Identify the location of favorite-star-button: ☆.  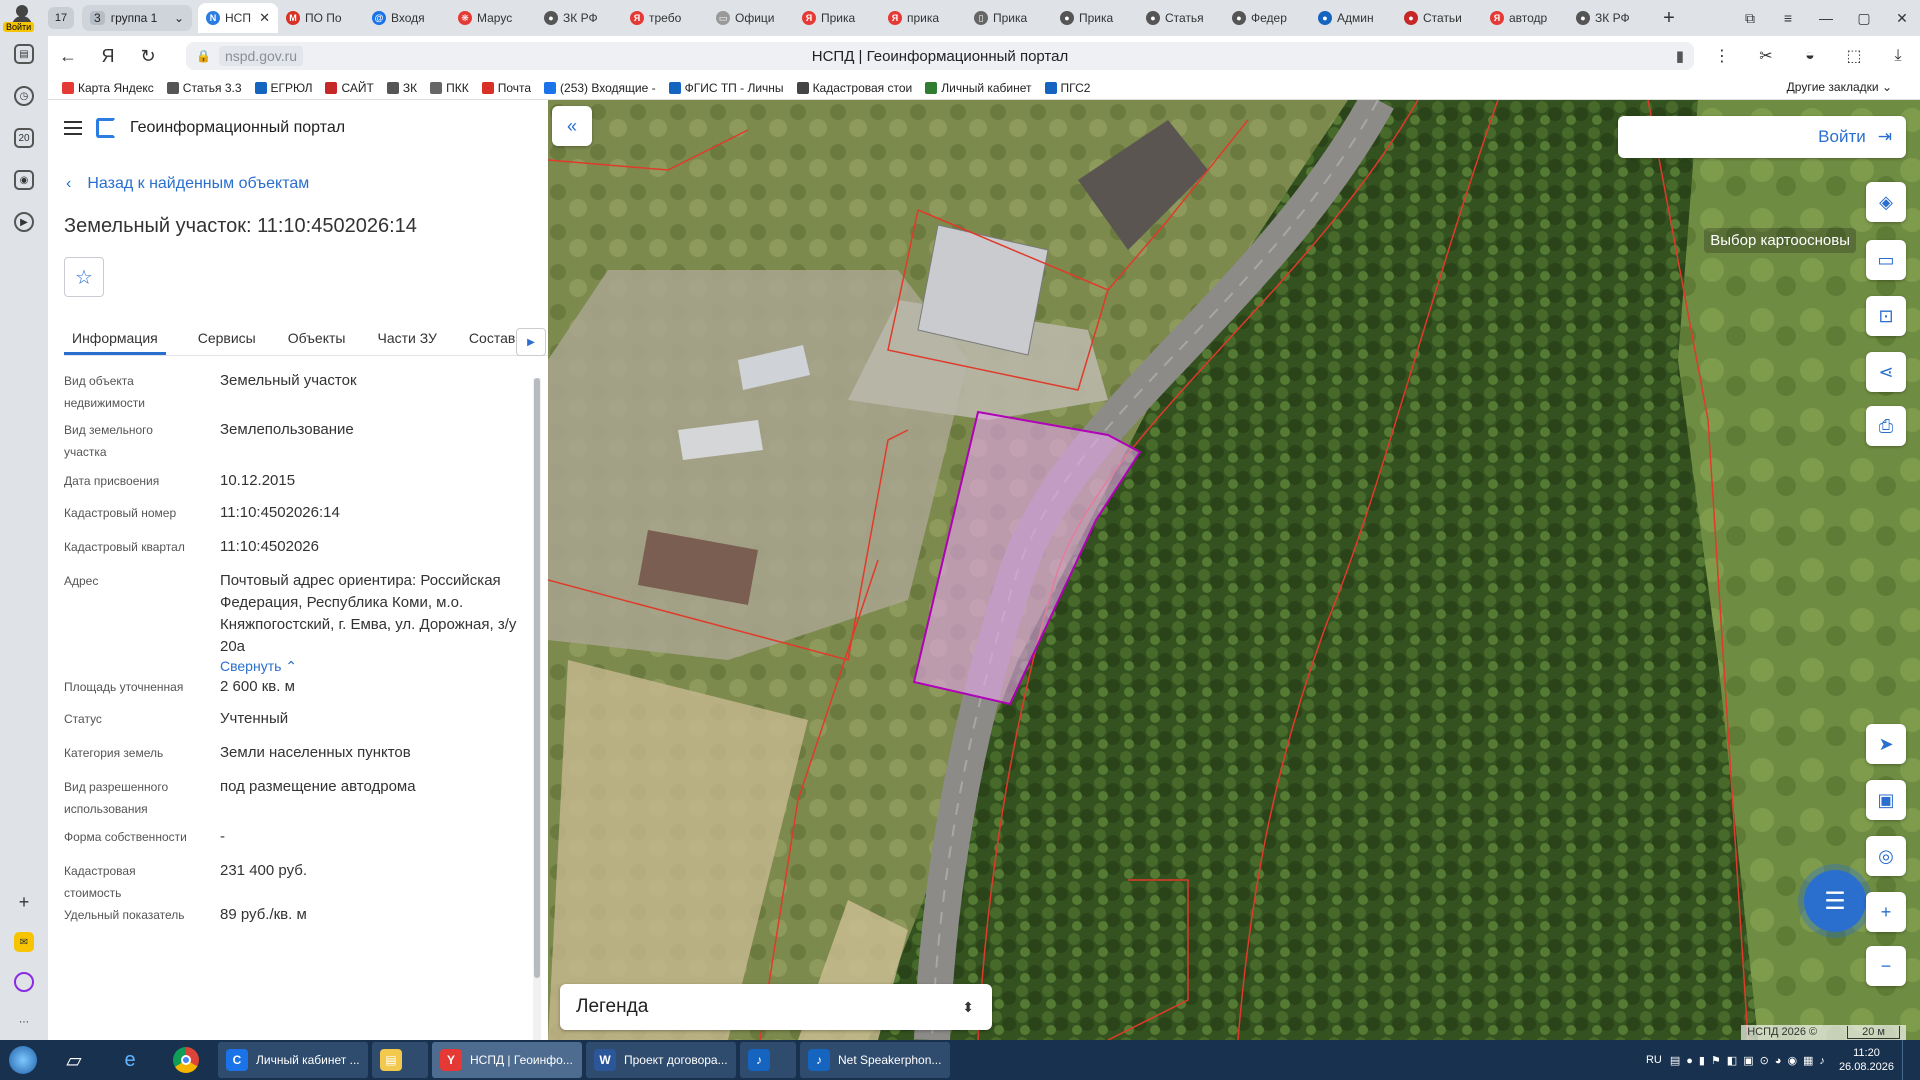
(84, 277).